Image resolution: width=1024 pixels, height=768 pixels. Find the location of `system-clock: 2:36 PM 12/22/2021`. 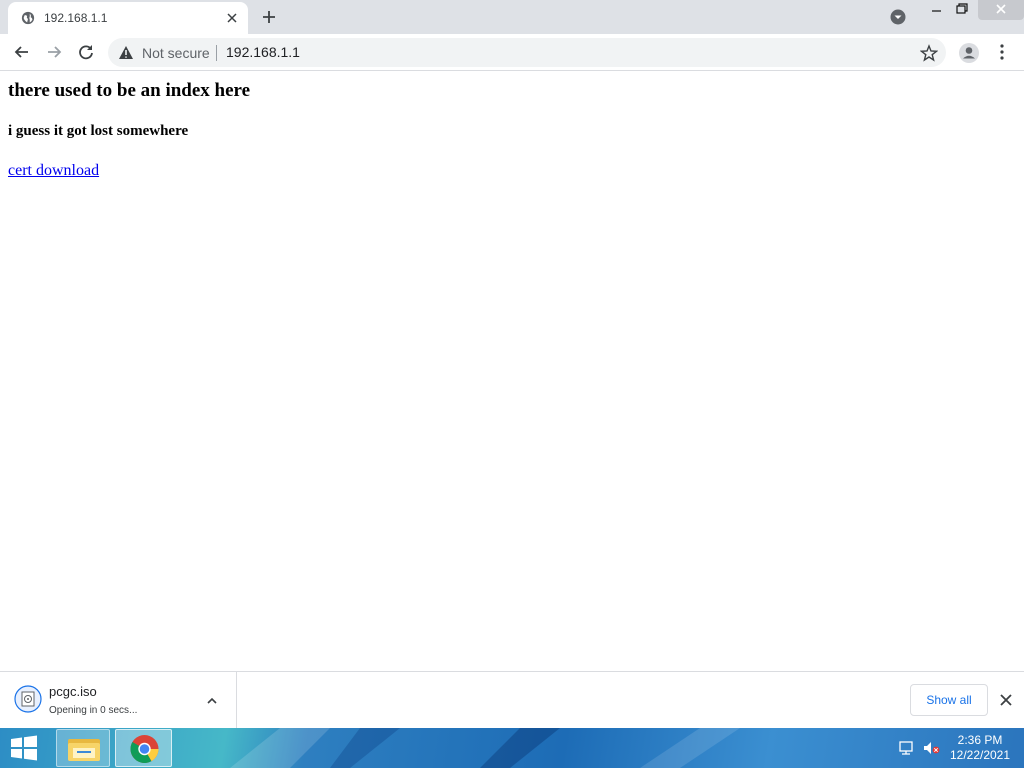

system-clock: 2:36 PM 12/22/2021 is located at coordinates (980, 748).